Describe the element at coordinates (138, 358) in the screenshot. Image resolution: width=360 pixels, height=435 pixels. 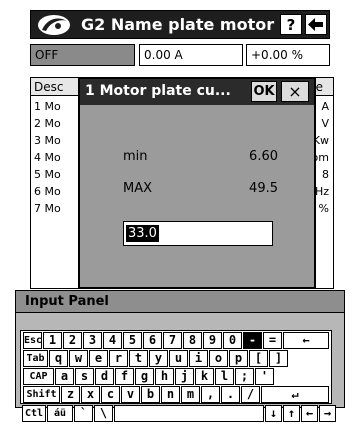
I see `key-t: t` at that location.